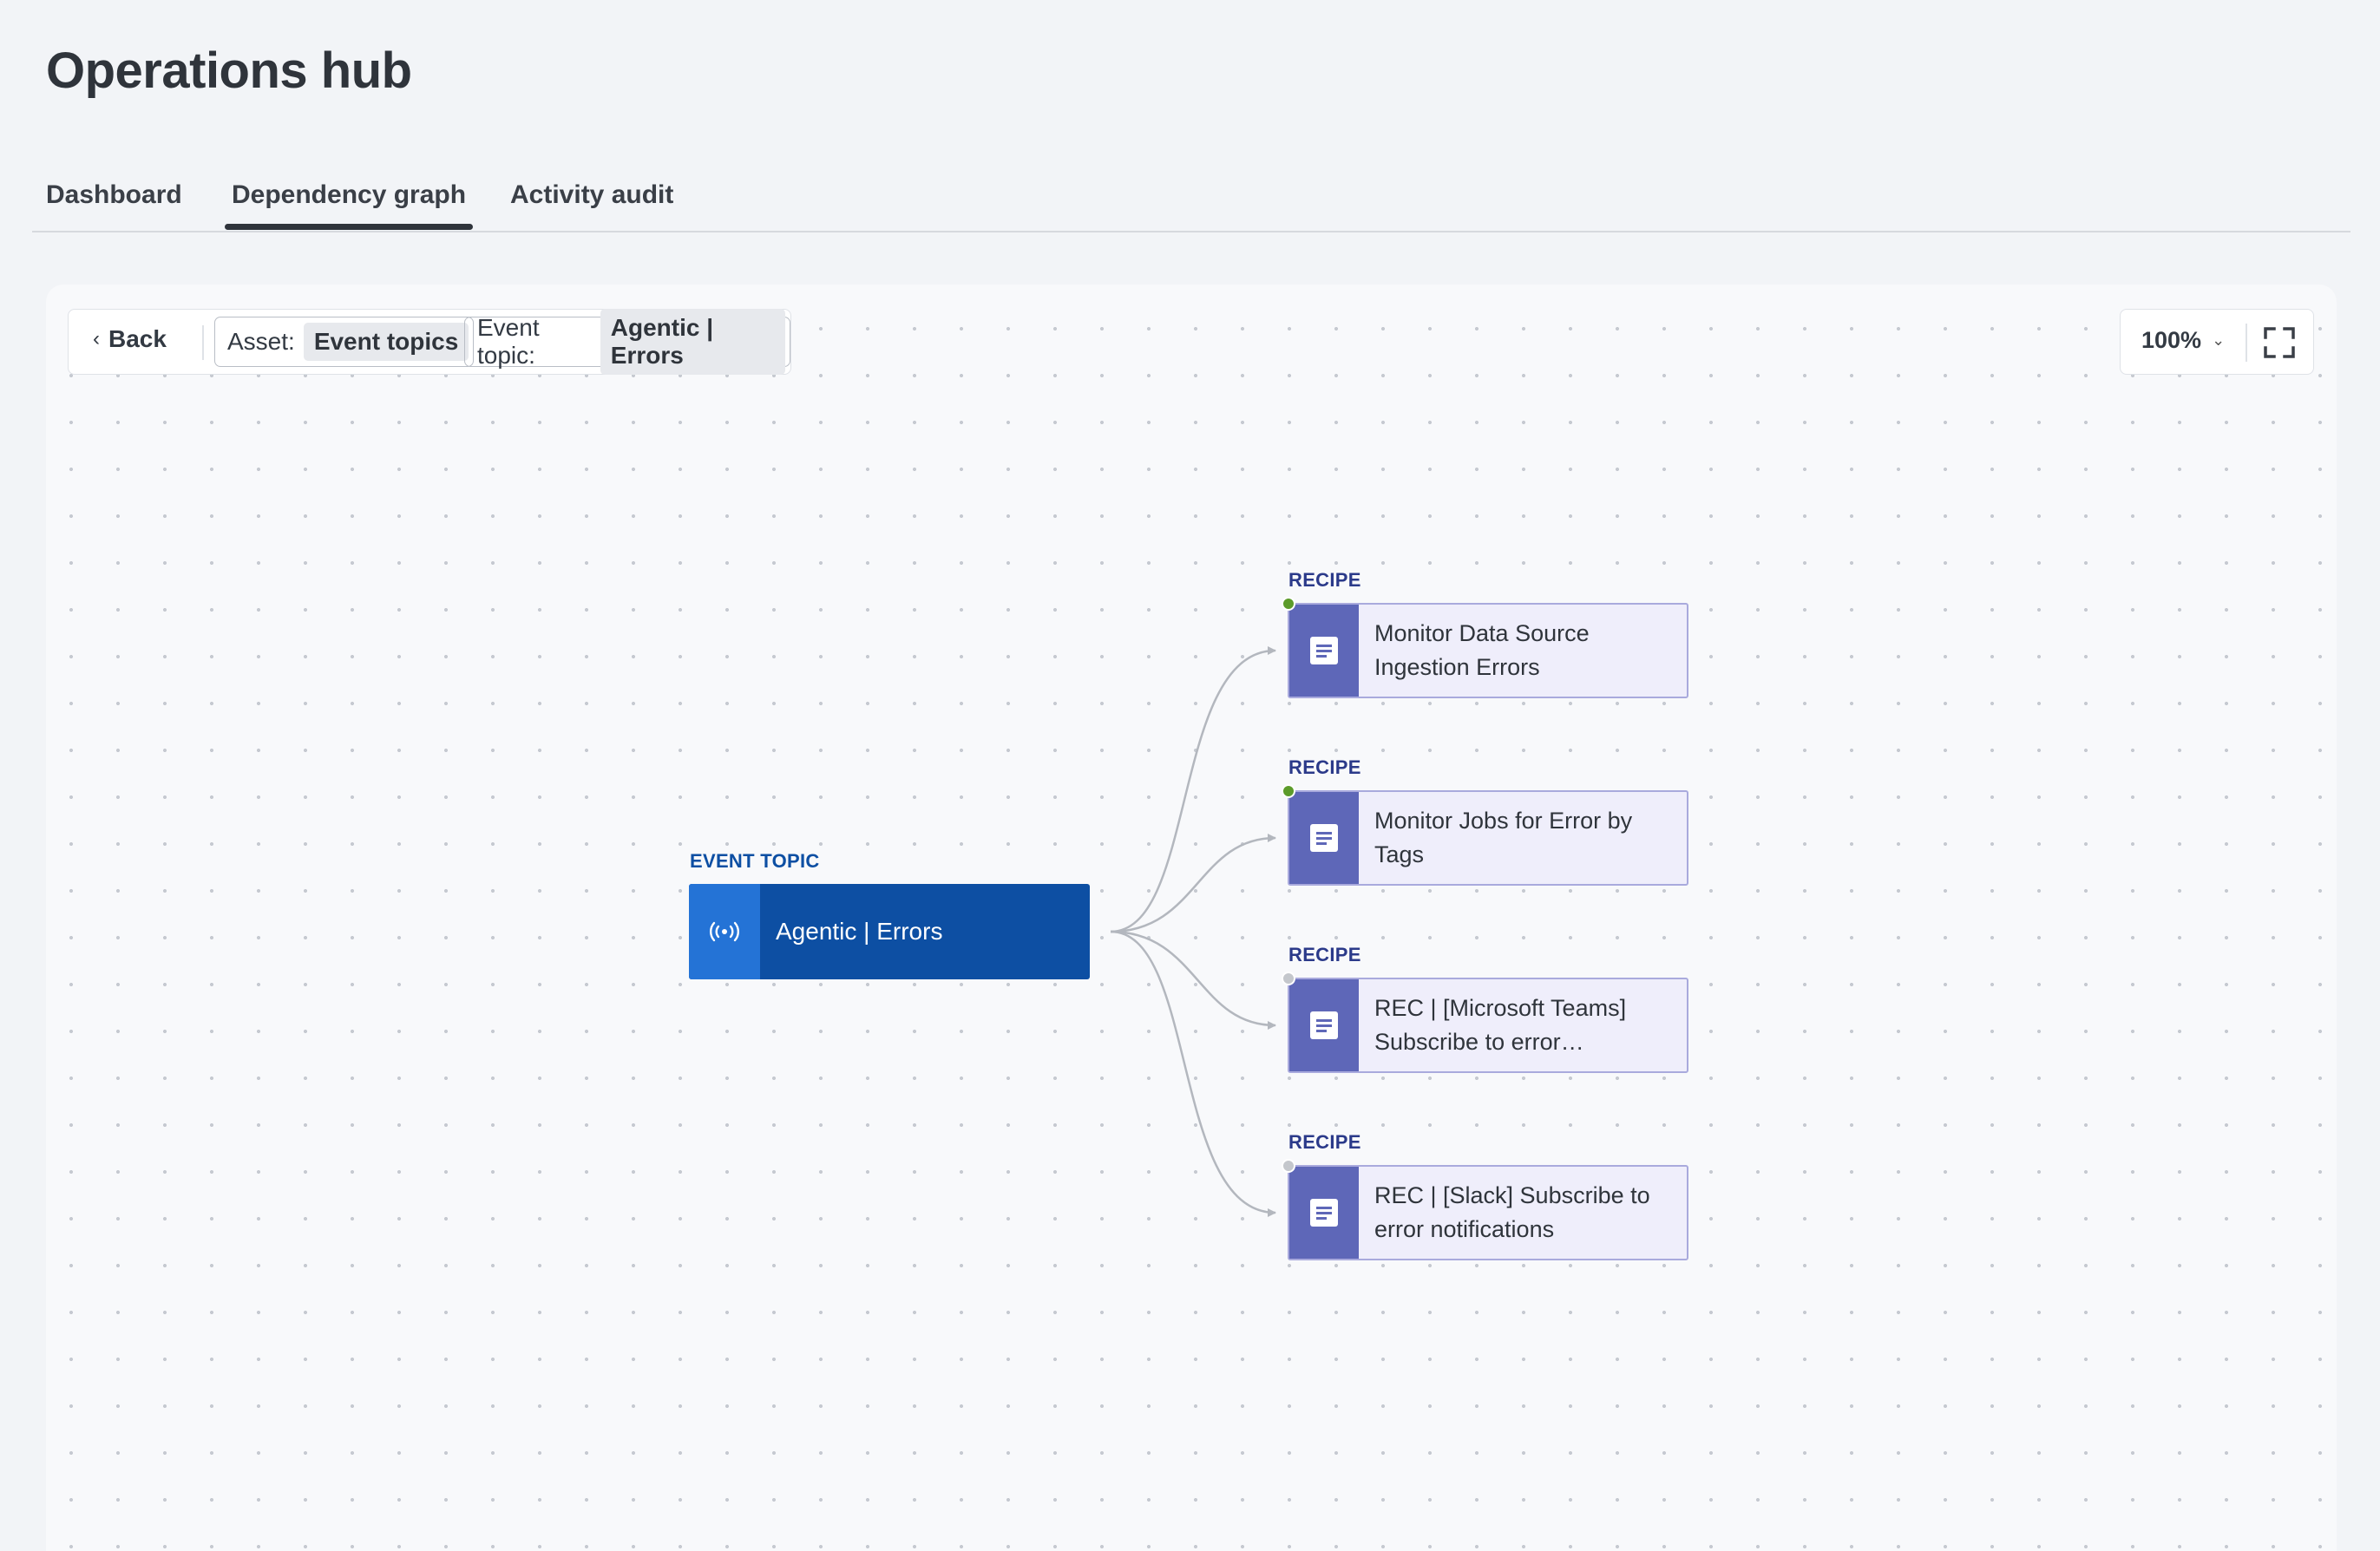 The height and width of the screenshot is (1551, 2380). I want to click on event-topic-node: Agentic | Errors, so click(889, 931).